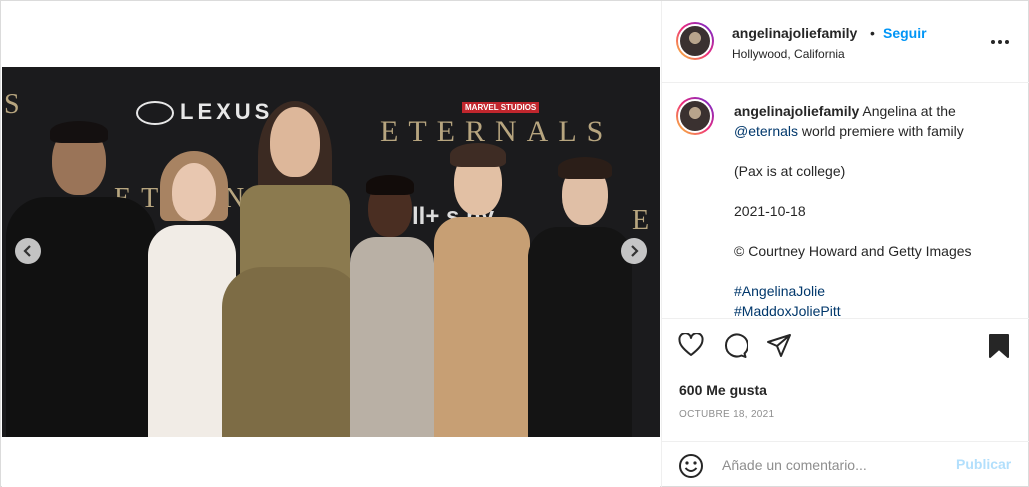  I want to click on heart-icon, so click(691, 344).